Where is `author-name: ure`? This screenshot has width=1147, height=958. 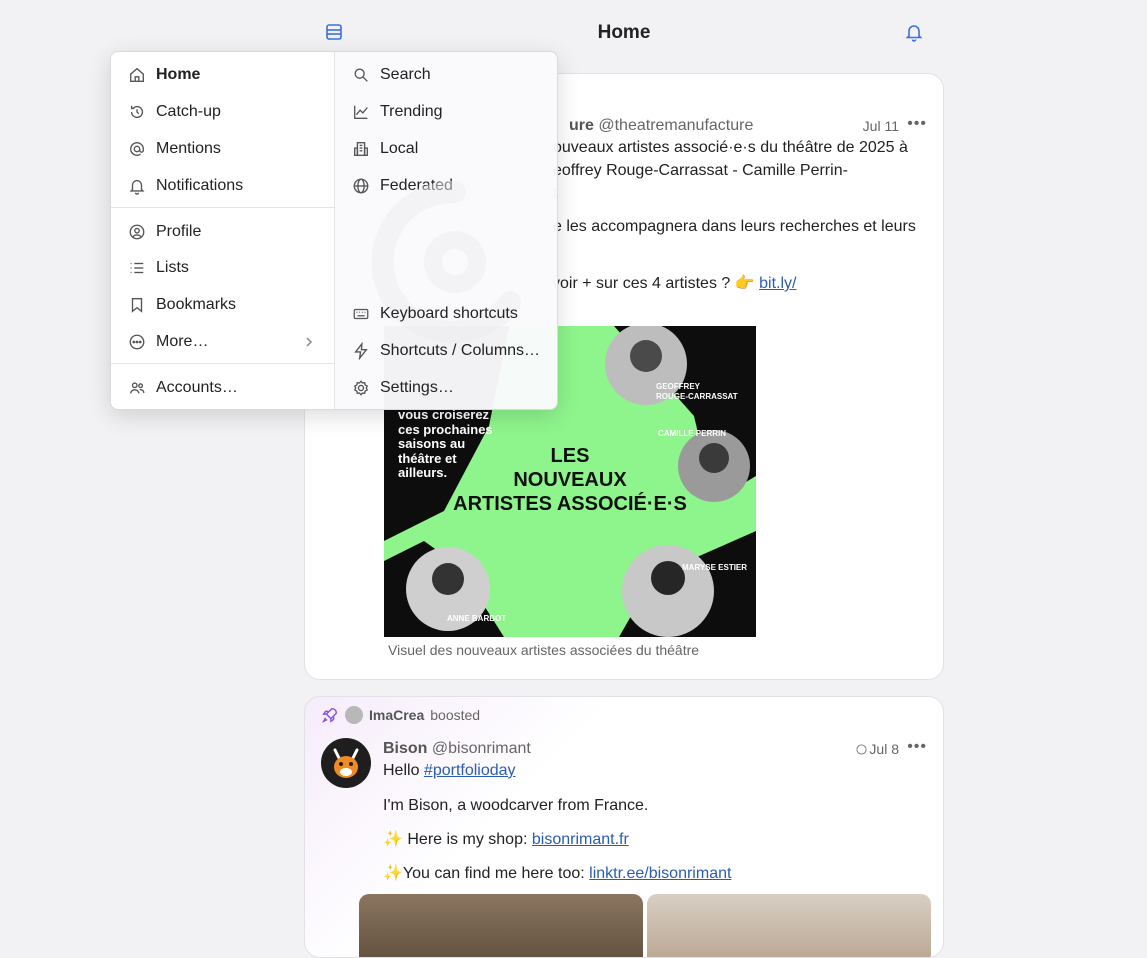 author-name: ure is located at coordinates (581, 125).